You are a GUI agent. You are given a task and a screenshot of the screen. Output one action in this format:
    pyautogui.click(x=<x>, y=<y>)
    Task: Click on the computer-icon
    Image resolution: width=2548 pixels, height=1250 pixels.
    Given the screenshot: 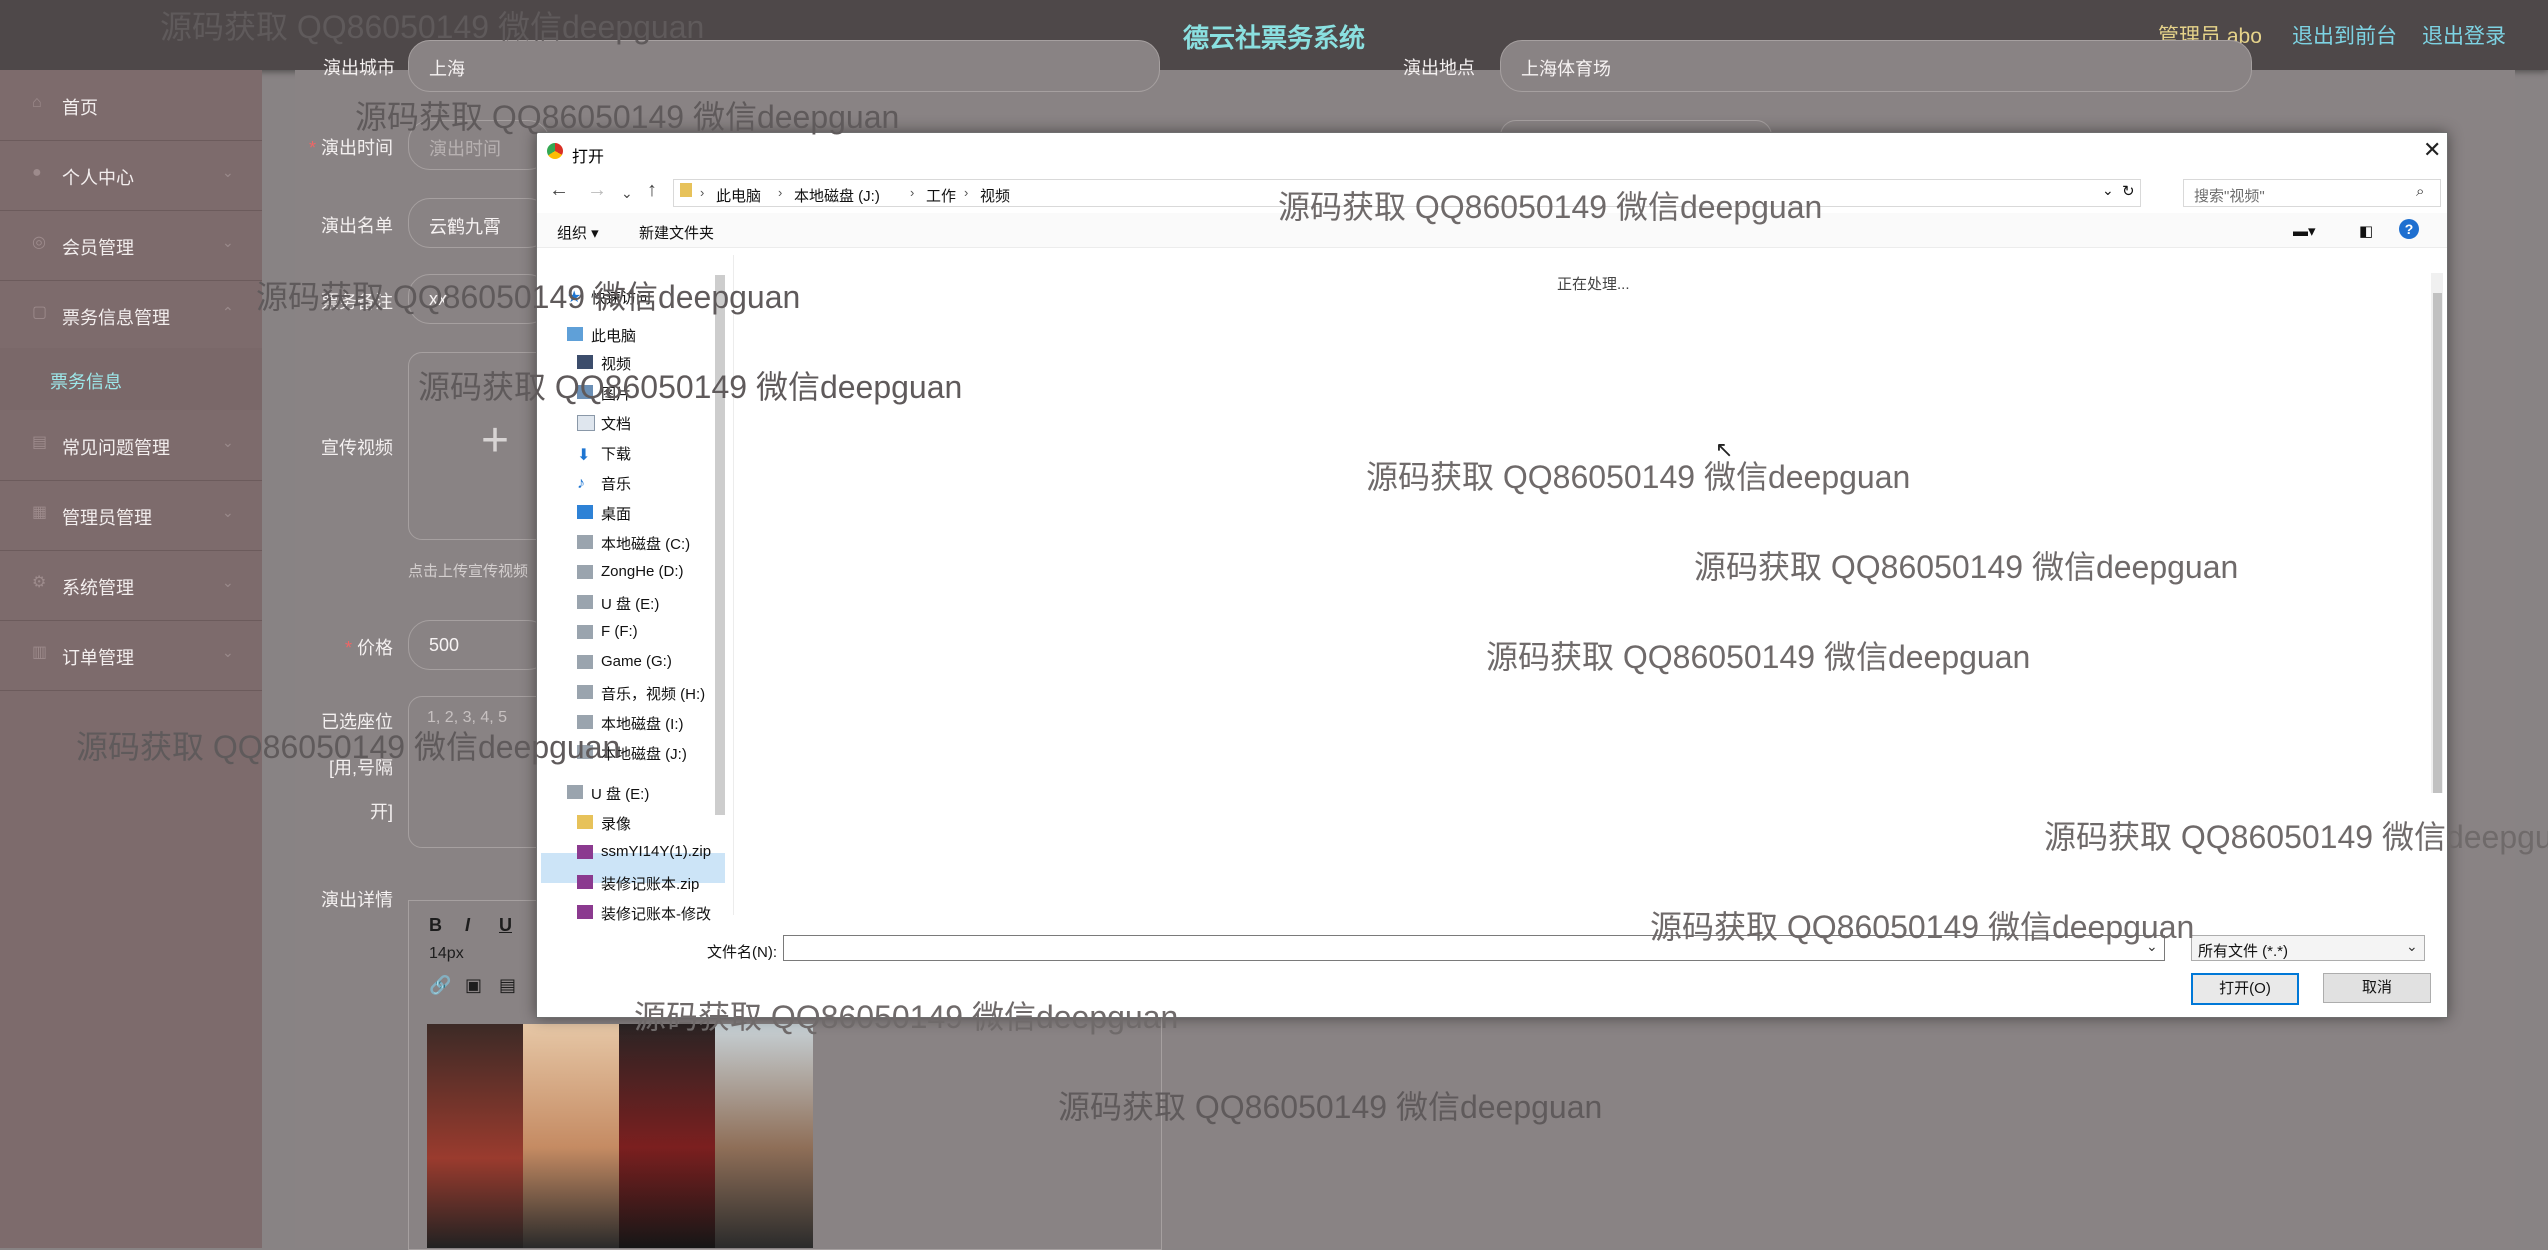 What is the action you would take?
    pyautogui.click(x=575, y=334)
    